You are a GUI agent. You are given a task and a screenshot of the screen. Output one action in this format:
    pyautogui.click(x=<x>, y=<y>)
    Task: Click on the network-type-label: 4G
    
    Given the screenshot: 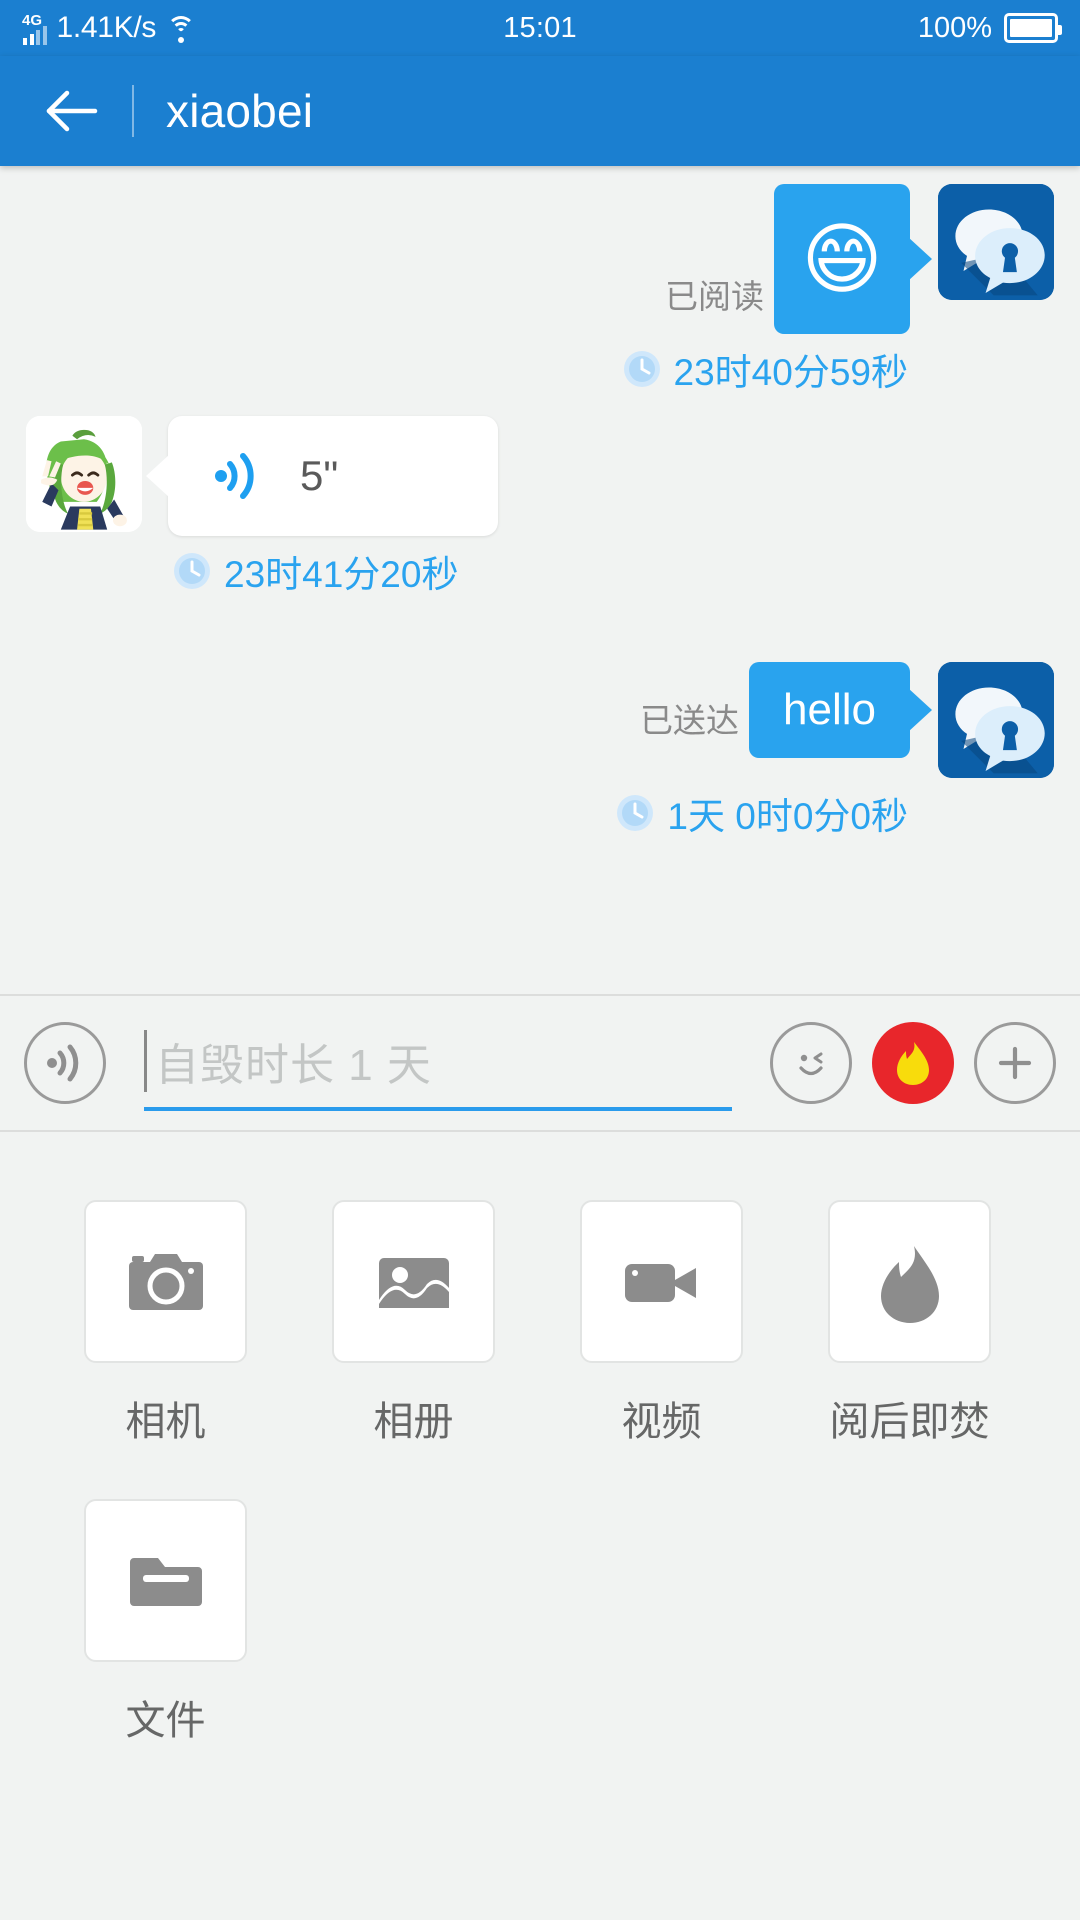 What is the action you would take?
    pyautogui.click(x=32, y=20)
    